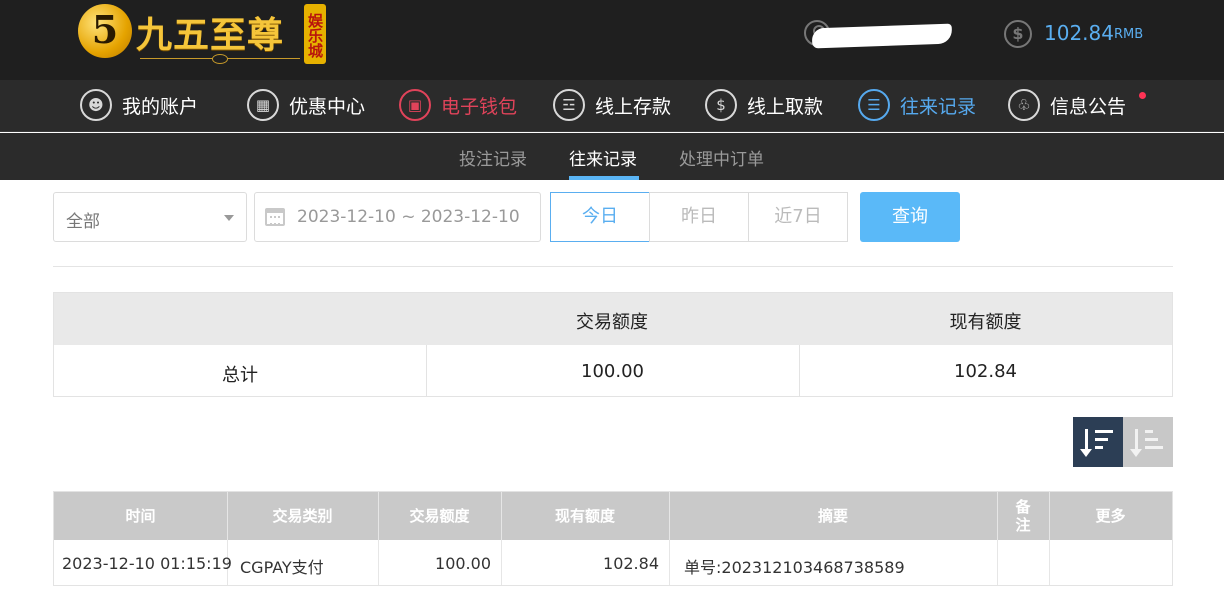 The image size is (1224, 592). Describe the element at coordinates (1018, 34) in the screenshot. I see `dollar-coin-icon: $` at that location.